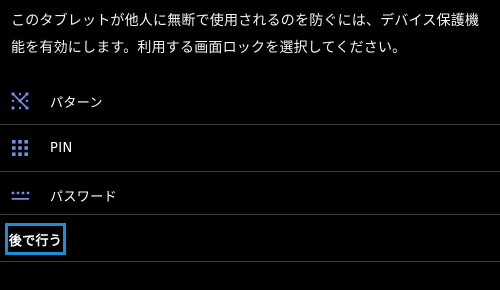 The image size is (500, 290). Describe the element at coordinates (20, 148) in the screenshot. I see `pin-icon` at that location.